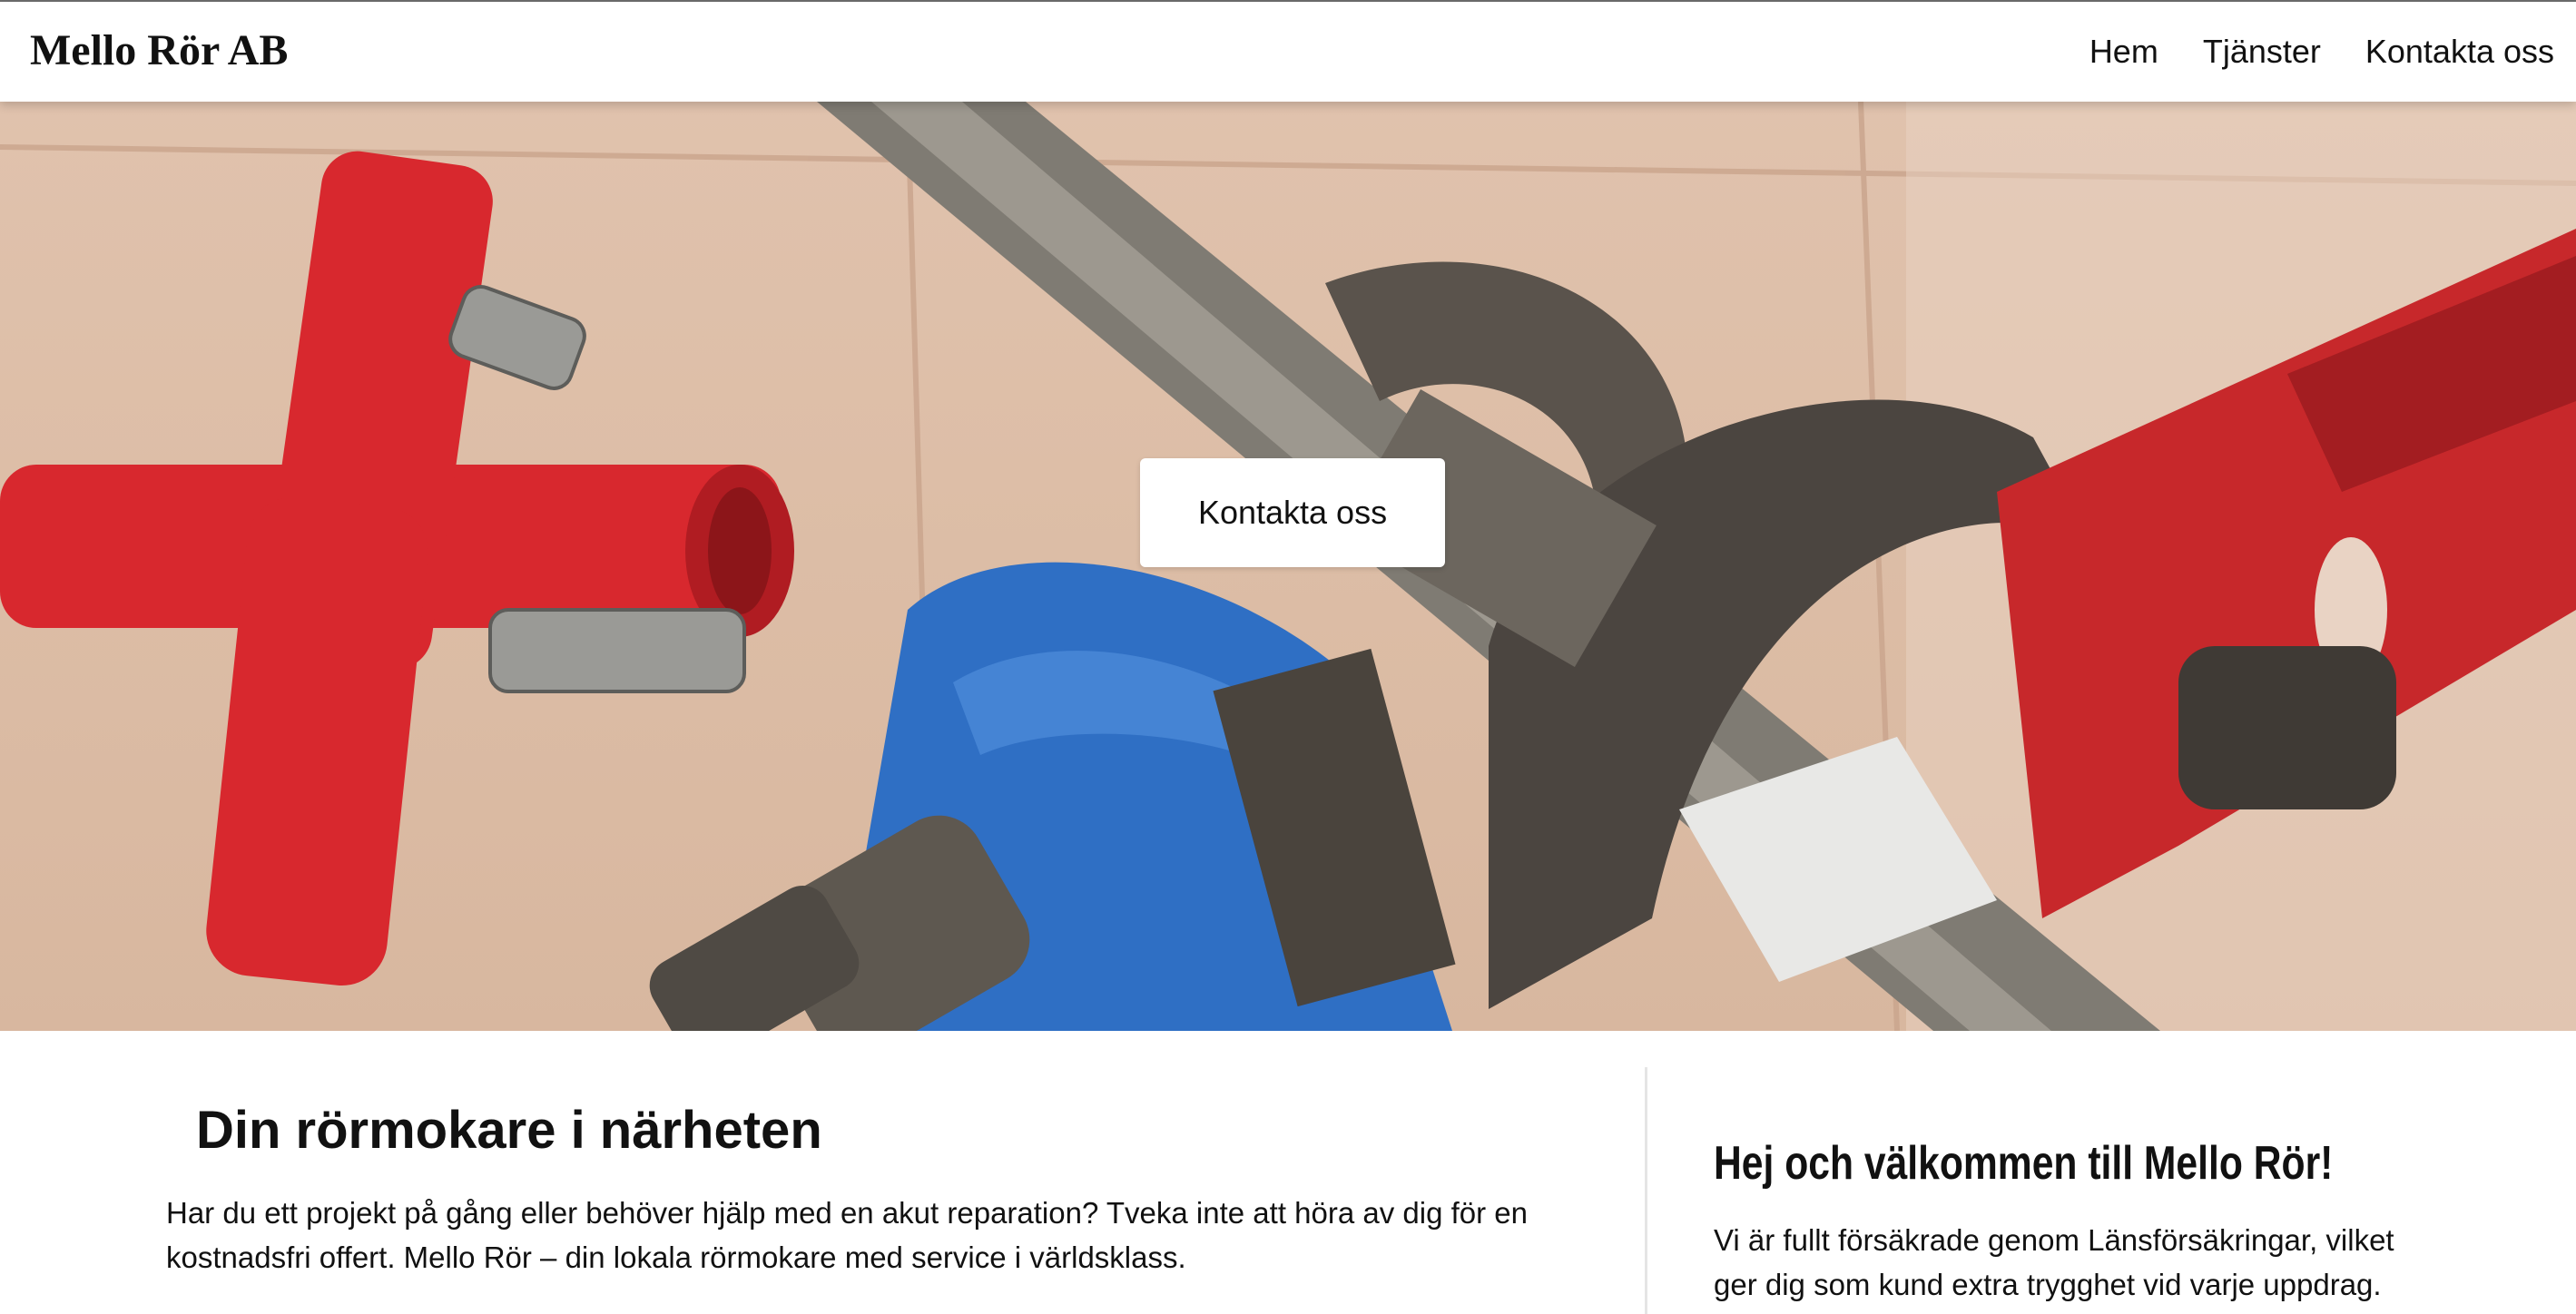  I want to click on main-heading: Din rörmokare i närheten, so click(509, 1130).